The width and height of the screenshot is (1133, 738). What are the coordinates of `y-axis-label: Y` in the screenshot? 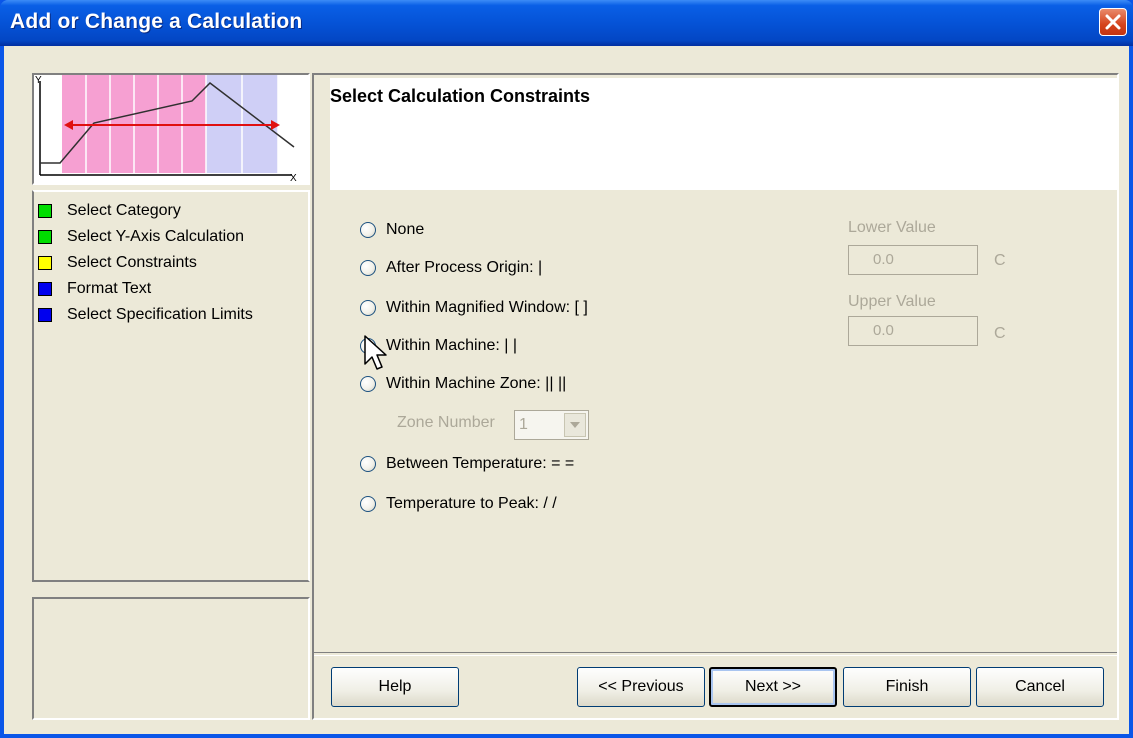 It's located at (38, 80).